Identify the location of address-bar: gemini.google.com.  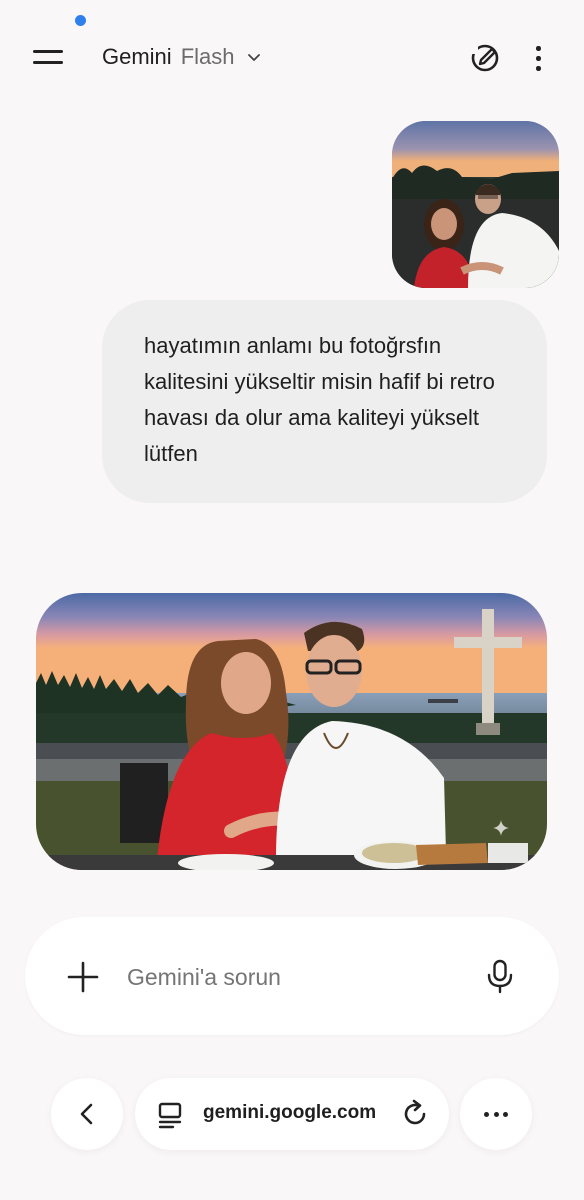
(292, 1114).